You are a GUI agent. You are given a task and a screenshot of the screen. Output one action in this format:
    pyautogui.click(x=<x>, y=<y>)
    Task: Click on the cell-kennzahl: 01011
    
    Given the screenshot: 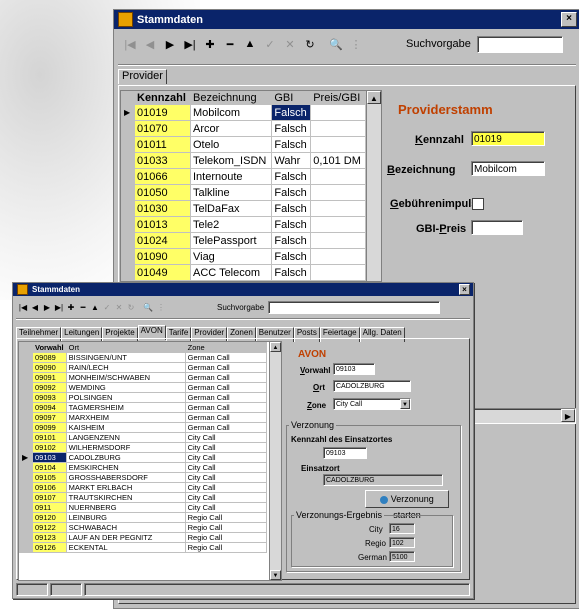 What is the action you would take?
    pyautogui.click(x=162, y=144)
    